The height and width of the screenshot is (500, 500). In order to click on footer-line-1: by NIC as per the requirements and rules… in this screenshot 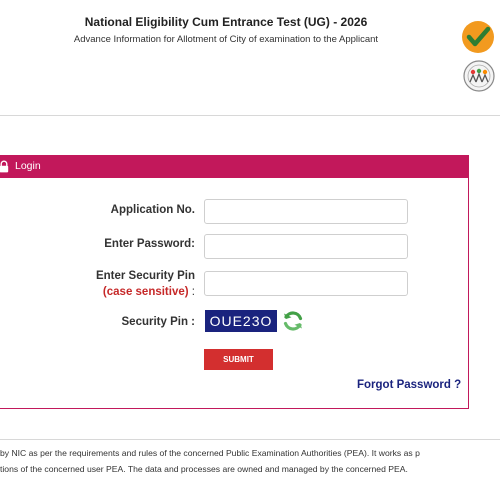, I will do `click(210, 453)`.